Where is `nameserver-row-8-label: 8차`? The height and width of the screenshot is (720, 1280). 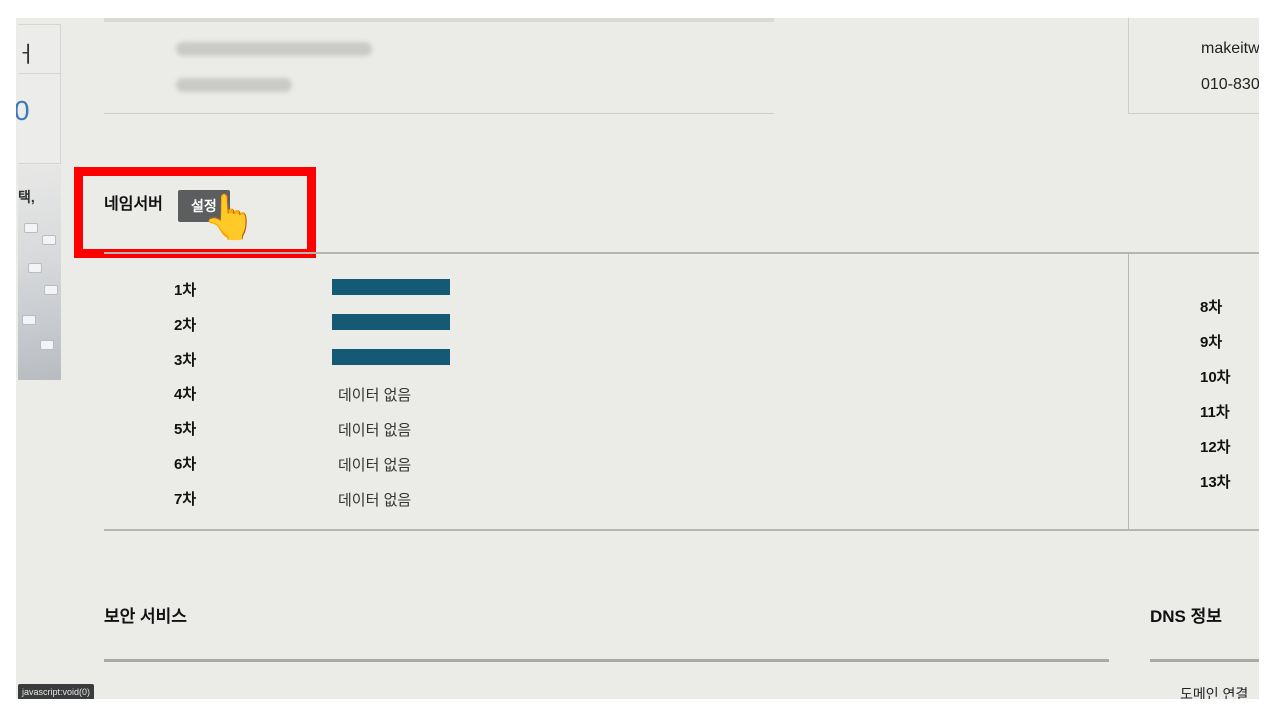 nameserver-row-8-label: 8차 is located at coordinates (1211, 307).